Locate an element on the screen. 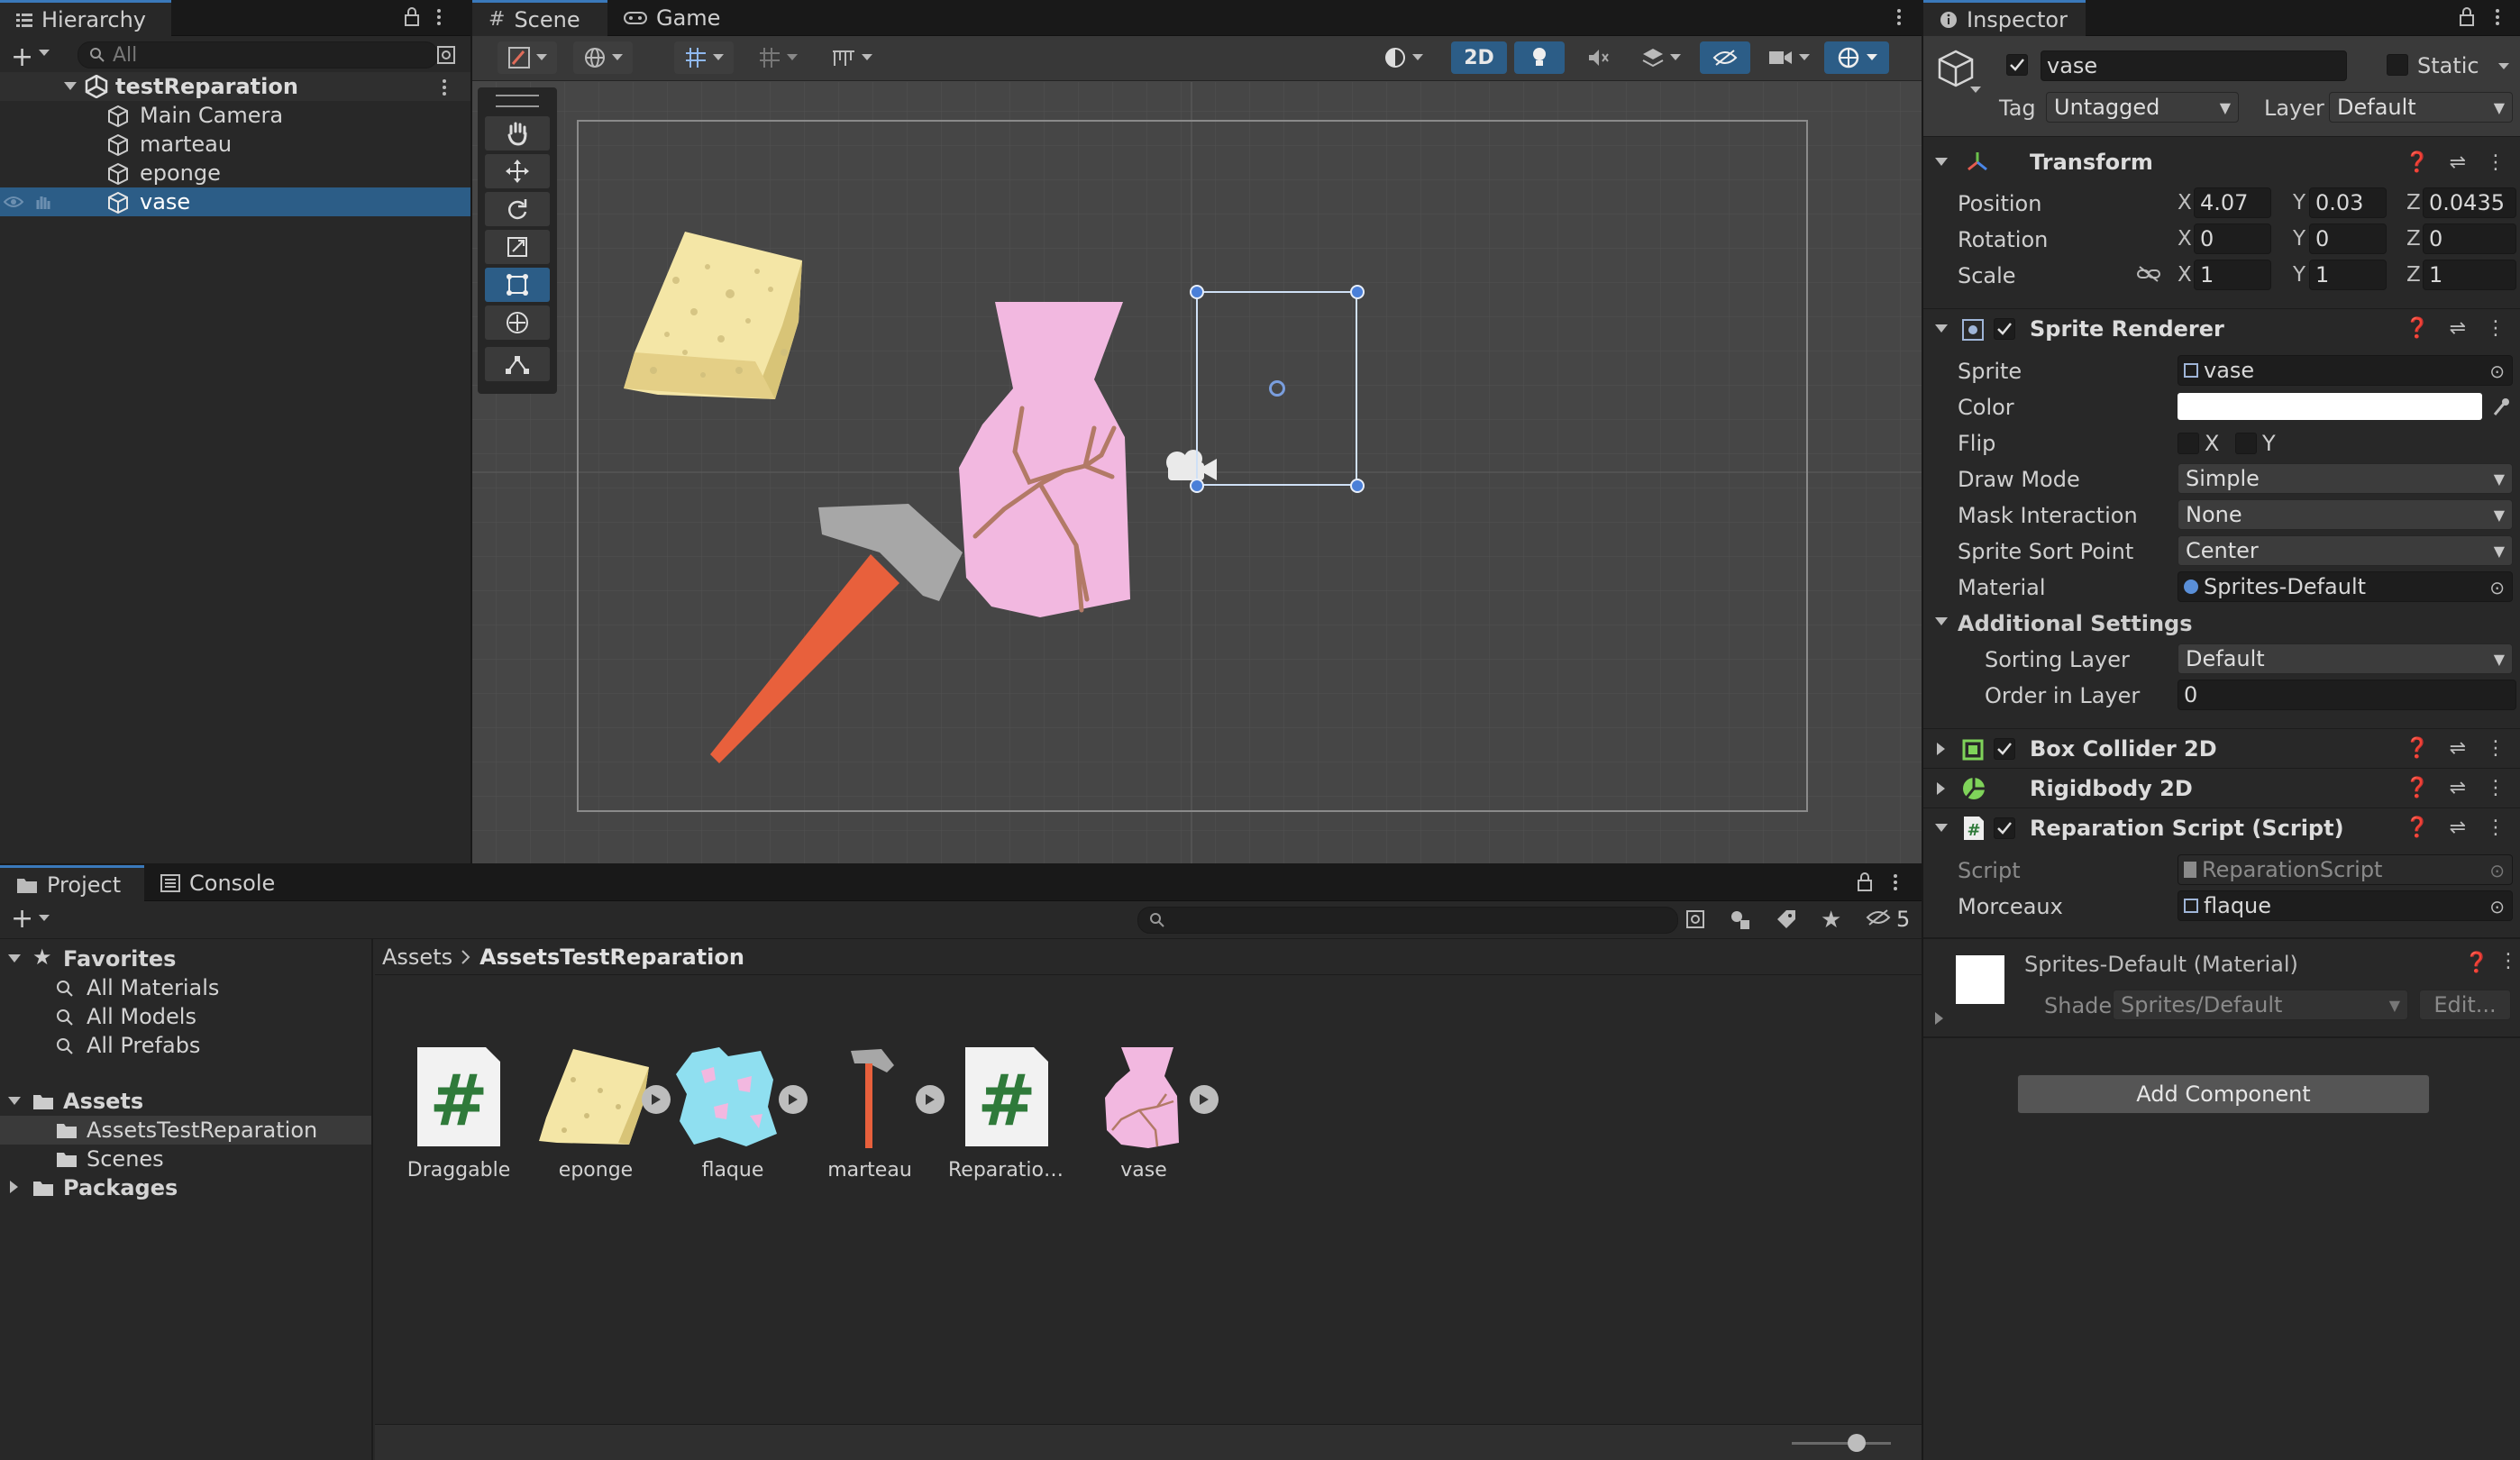 The height and width of the screenshot is (1460, 2520). effects-button is located at coordinates (1661, 57).